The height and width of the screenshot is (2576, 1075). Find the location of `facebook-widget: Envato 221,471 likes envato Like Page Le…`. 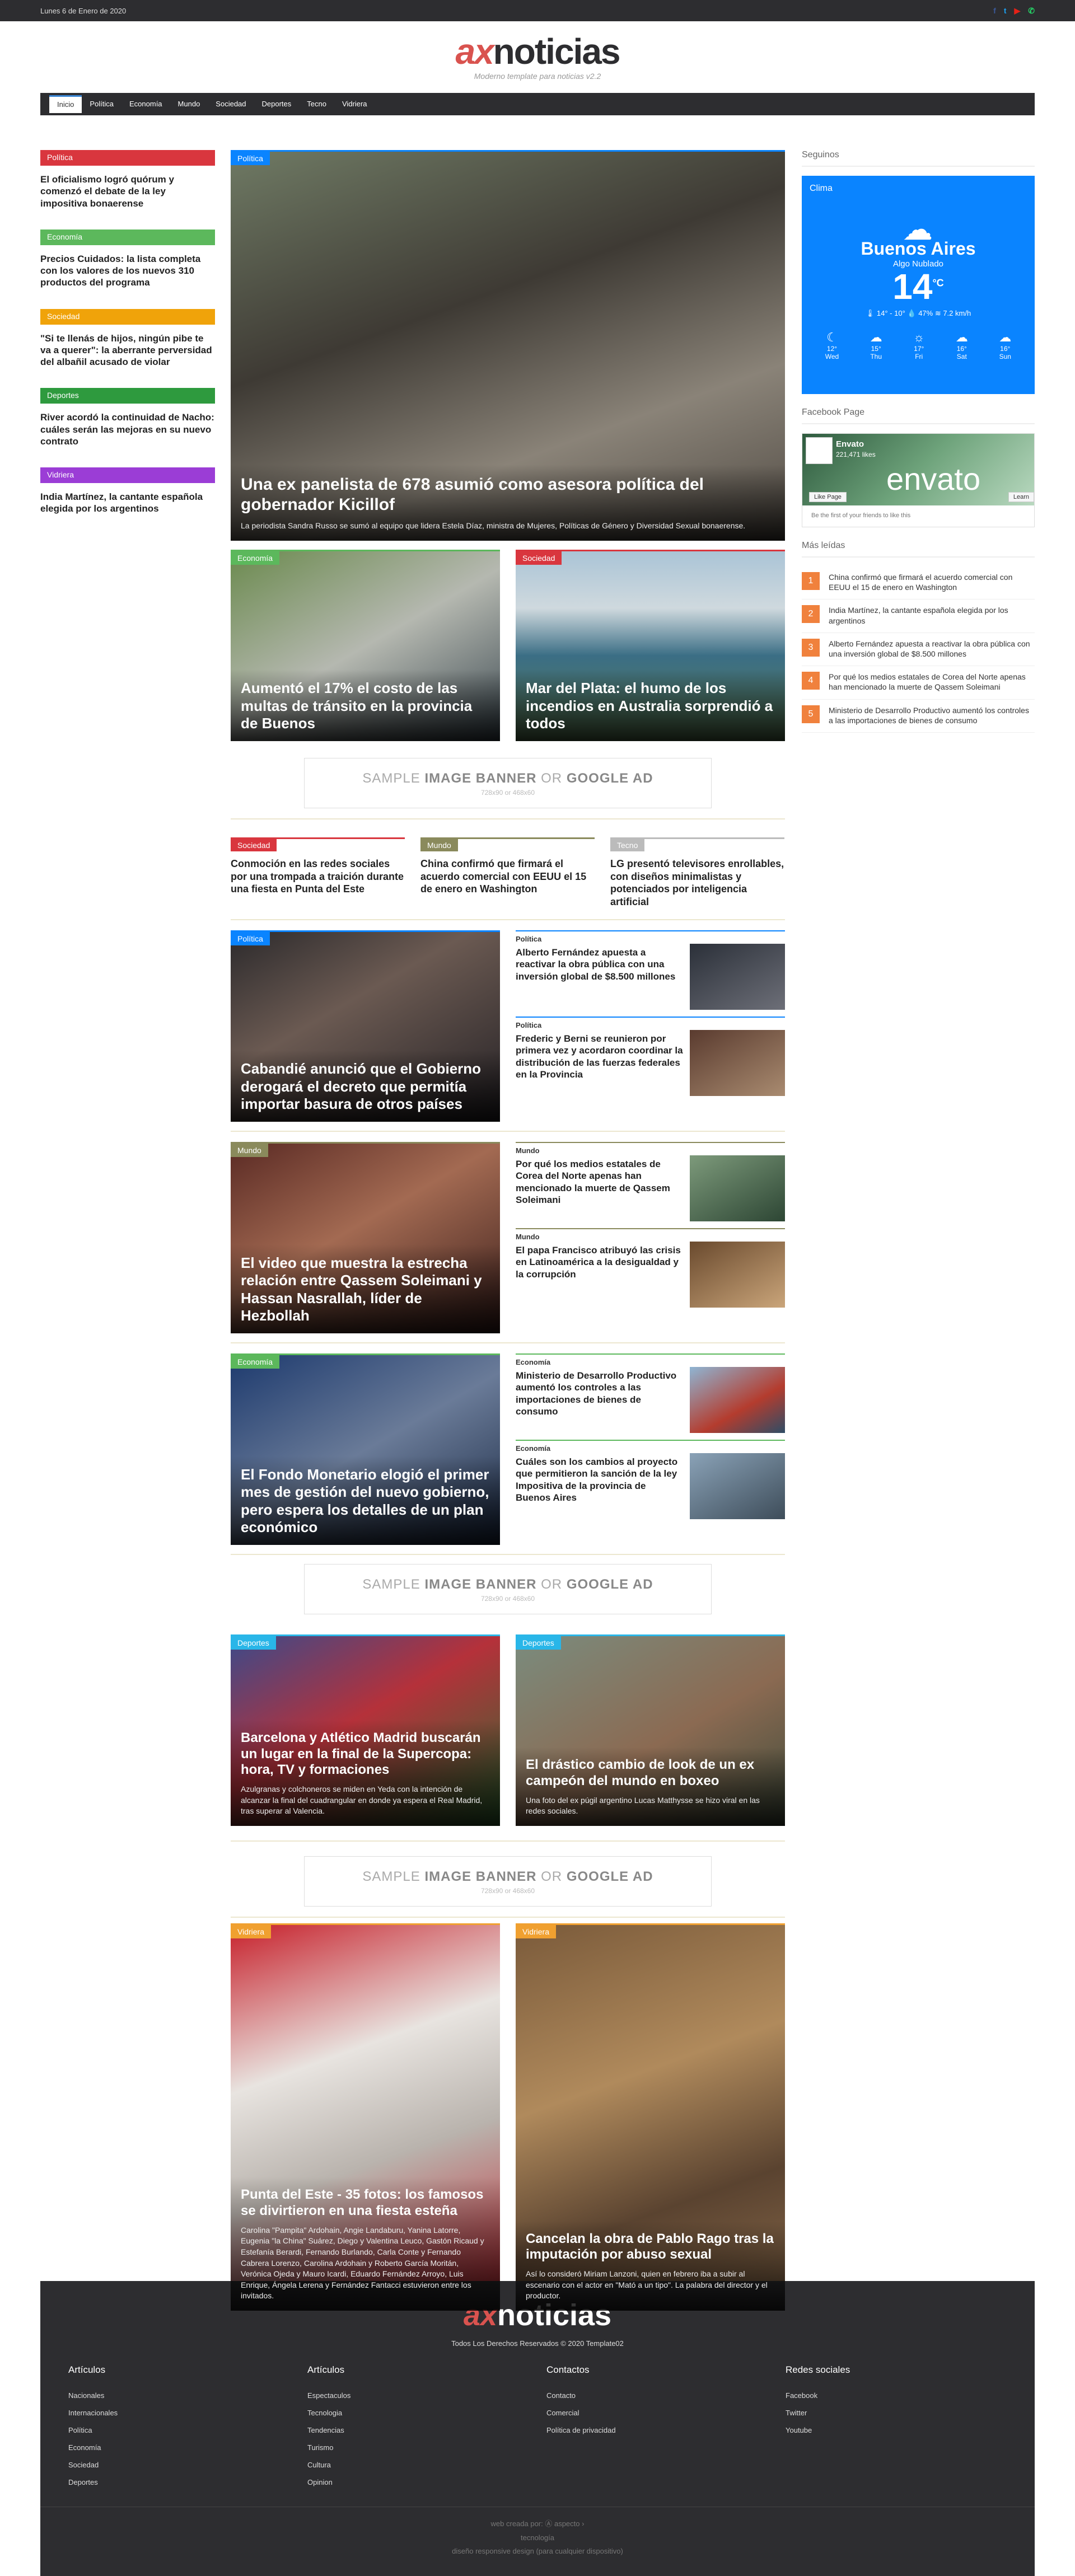

facebook-widget: Envato 221,471 likes envato Like Page Le… is located at coordinates (918, 480).